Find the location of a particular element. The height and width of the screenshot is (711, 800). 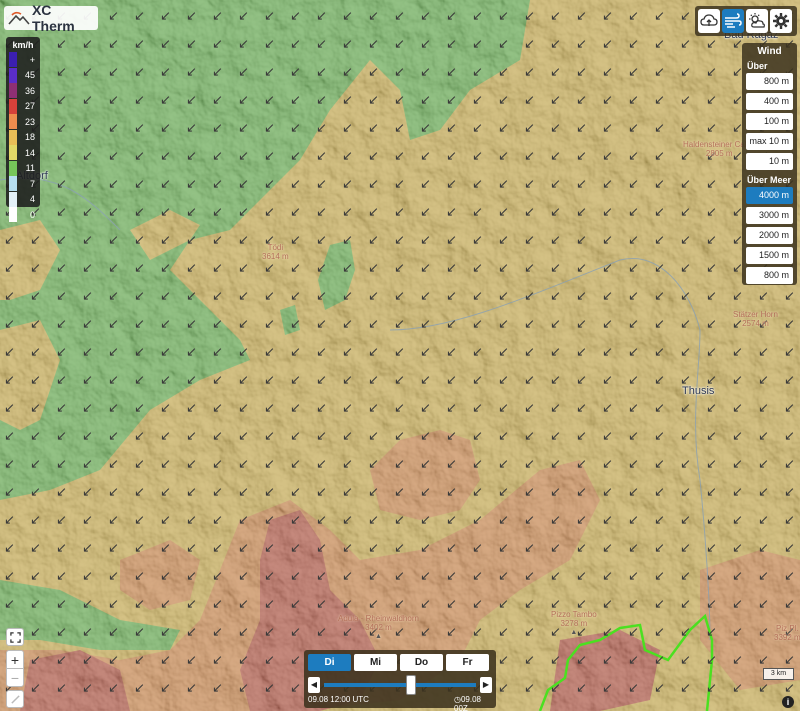

zoom-out-button: − is located at coordinates (15, 677).